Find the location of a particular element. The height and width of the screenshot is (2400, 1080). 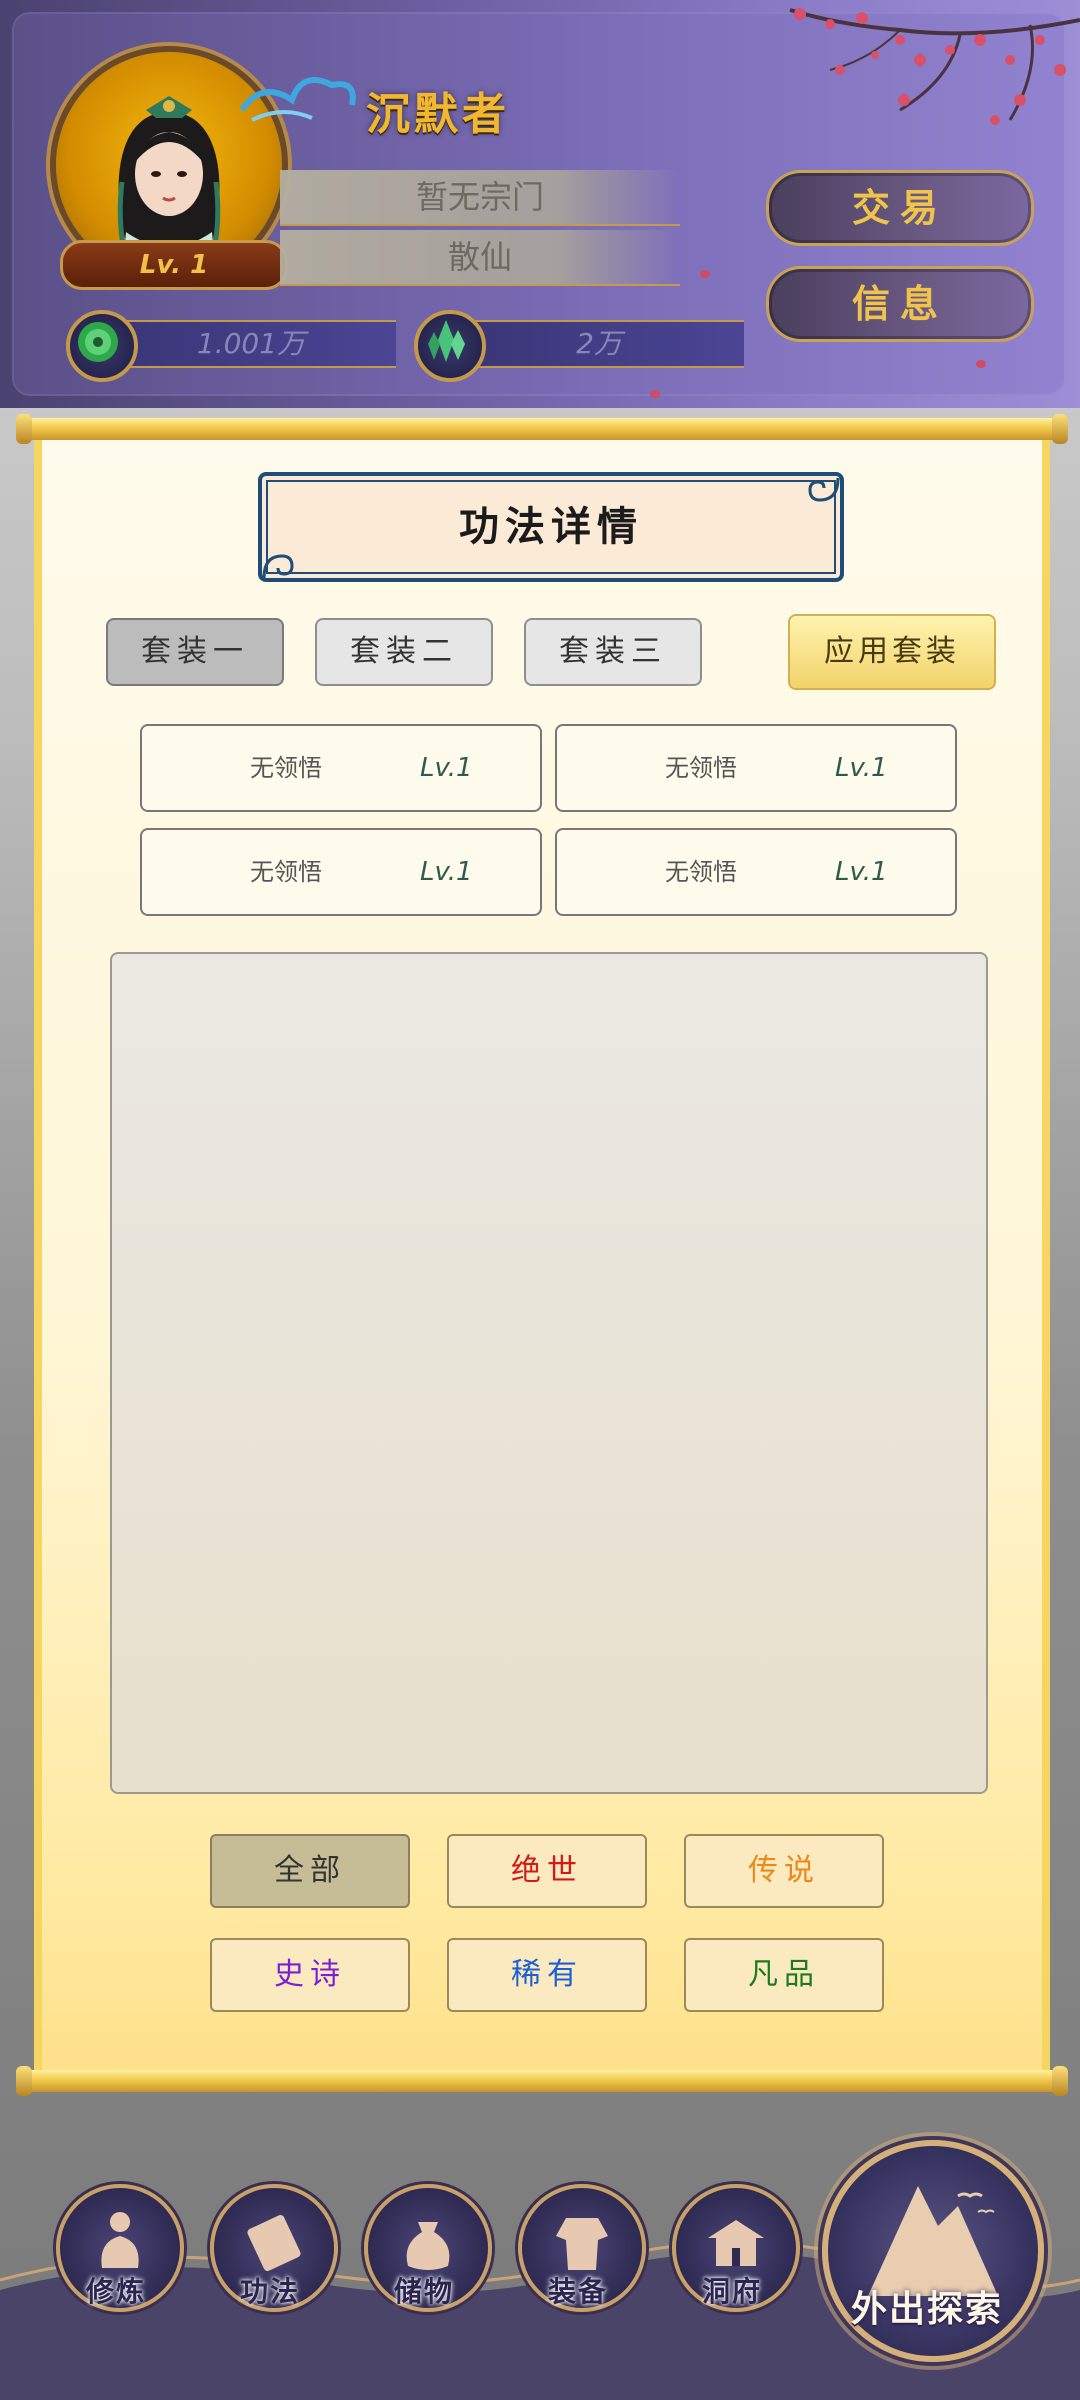

bag-icon is located at coordinates (428, 2246).